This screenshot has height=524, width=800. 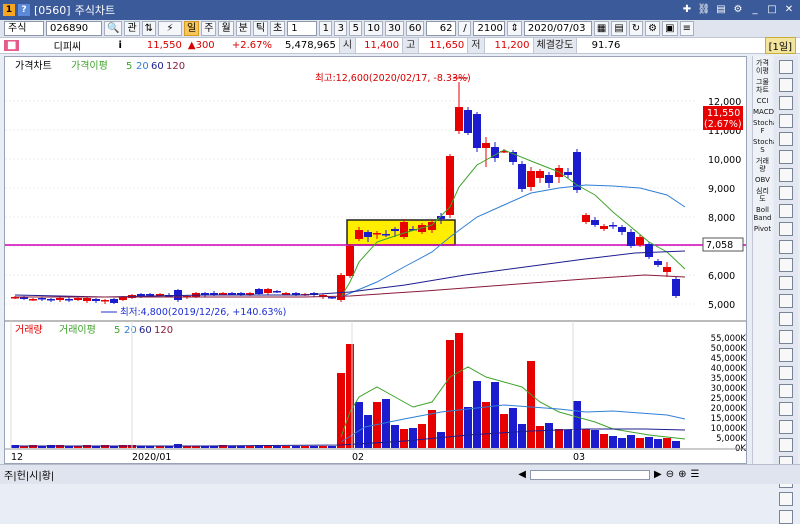 I want to click on interval-select: 1, so click(x=302, y=28).